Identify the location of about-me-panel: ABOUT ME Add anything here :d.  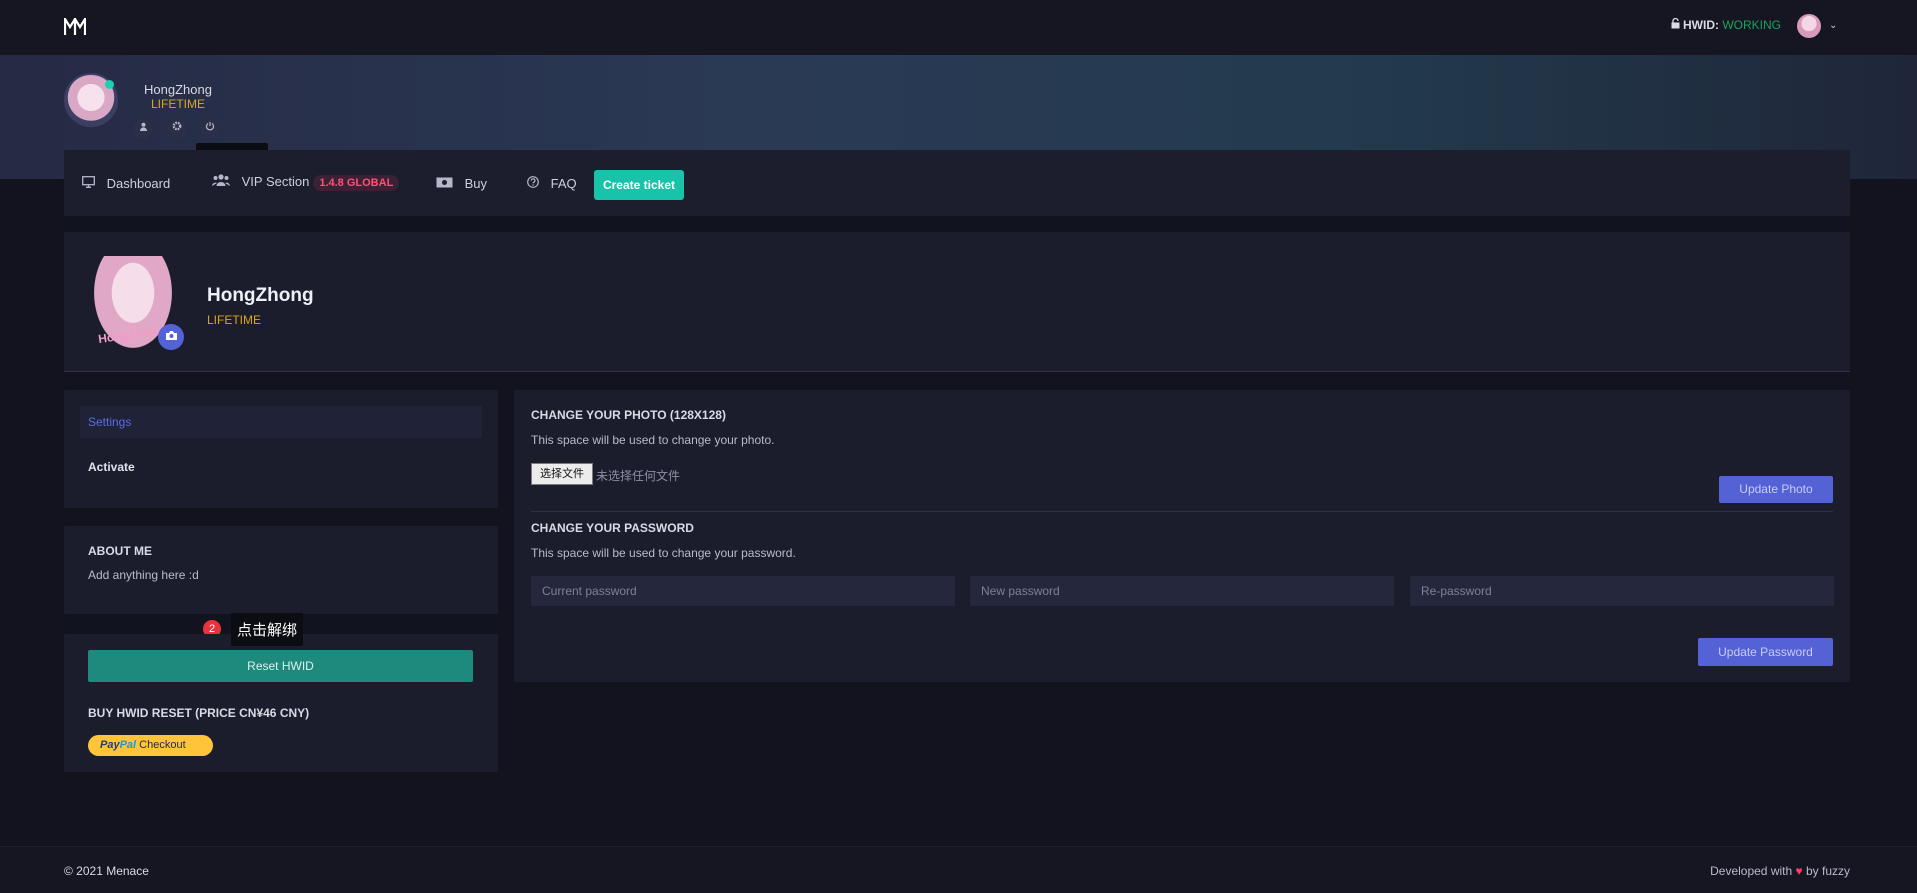
(281, 570).